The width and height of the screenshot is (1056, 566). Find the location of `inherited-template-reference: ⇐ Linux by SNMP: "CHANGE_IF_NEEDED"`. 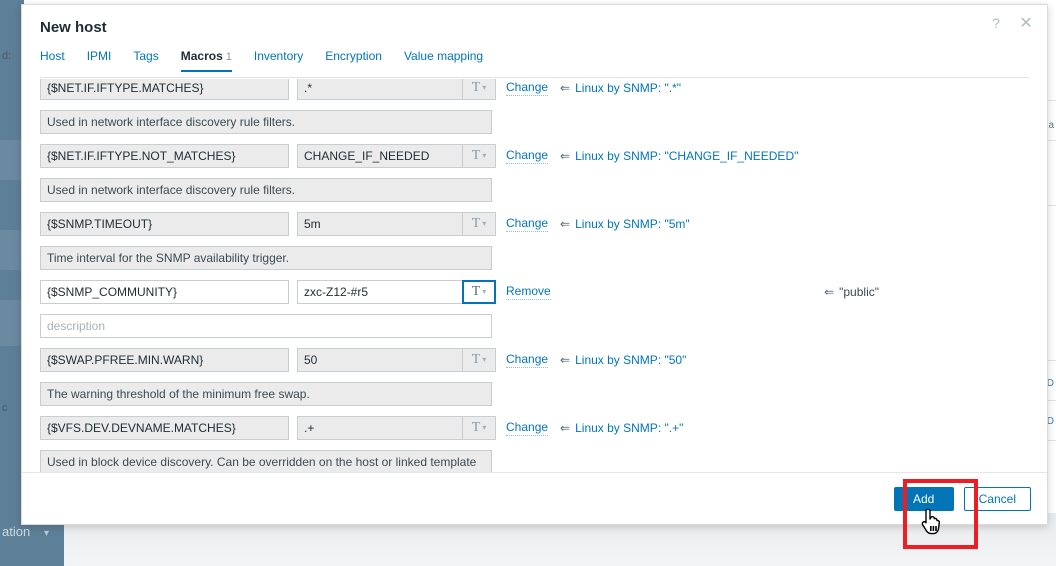

inherited-template-reference: ⇐ Linux by SNMP: "CHANGE_IF_NEEDED" is located at coordinates (679, 156).